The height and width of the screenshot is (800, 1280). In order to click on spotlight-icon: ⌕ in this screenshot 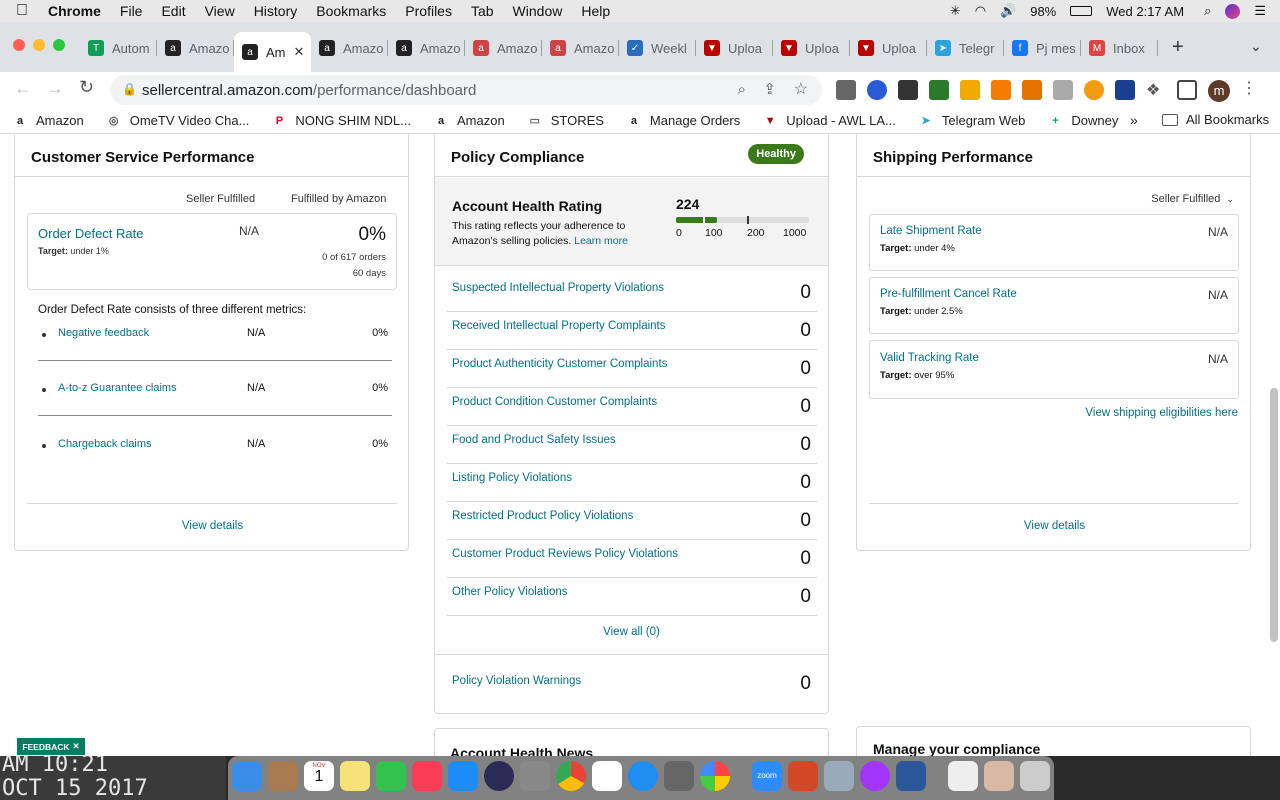, I will do `click(1207, 11)`.